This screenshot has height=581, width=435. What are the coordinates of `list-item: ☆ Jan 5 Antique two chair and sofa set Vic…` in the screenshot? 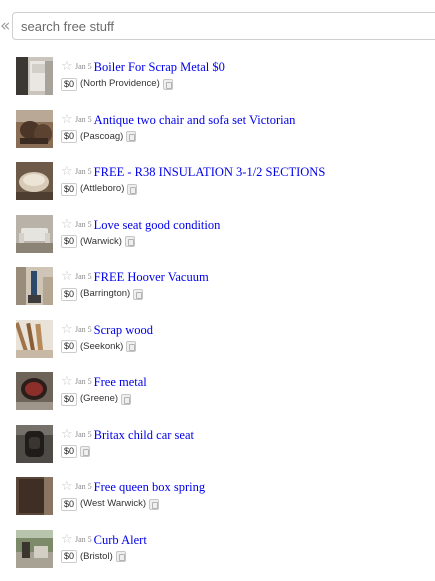 It's located at (217, 131).